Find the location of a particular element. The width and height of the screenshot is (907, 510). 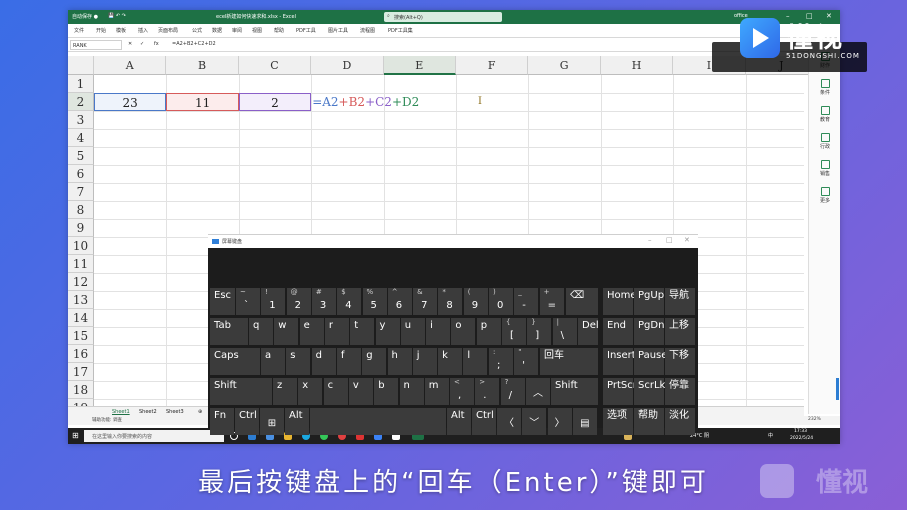

key-prtscn: PrtScn is located at coordinates (621, 391).